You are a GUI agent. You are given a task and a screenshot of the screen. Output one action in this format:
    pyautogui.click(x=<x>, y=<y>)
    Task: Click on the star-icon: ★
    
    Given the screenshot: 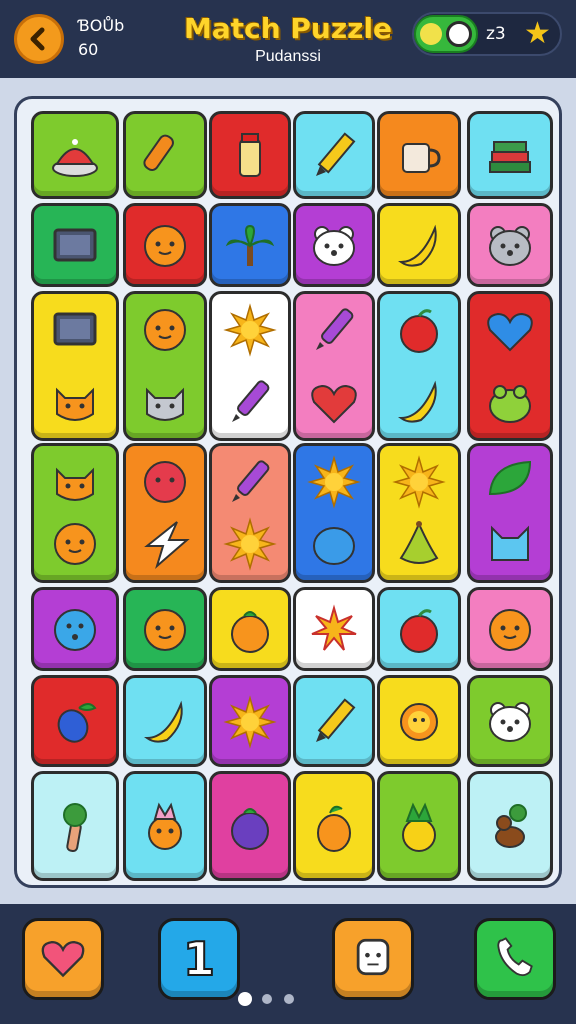 What is the action you would take?
    pyautogui.click(x=537, y=33)
    